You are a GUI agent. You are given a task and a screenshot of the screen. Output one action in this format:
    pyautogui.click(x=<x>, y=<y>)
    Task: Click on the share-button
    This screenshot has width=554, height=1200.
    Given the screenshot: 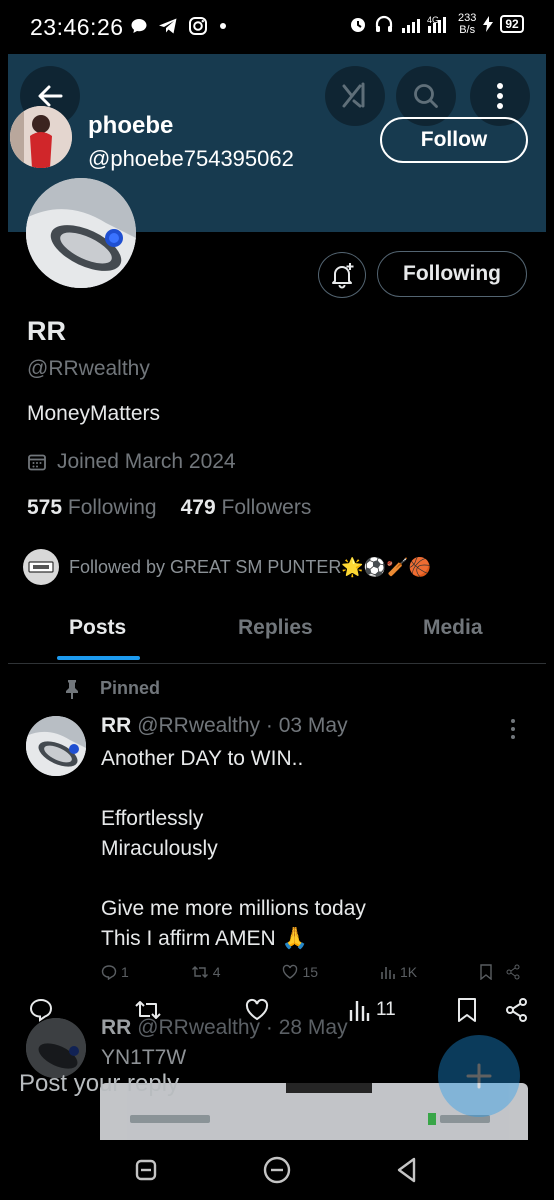 What is the action you would take?
    pyautogui.click(x=517, y=1010)
    